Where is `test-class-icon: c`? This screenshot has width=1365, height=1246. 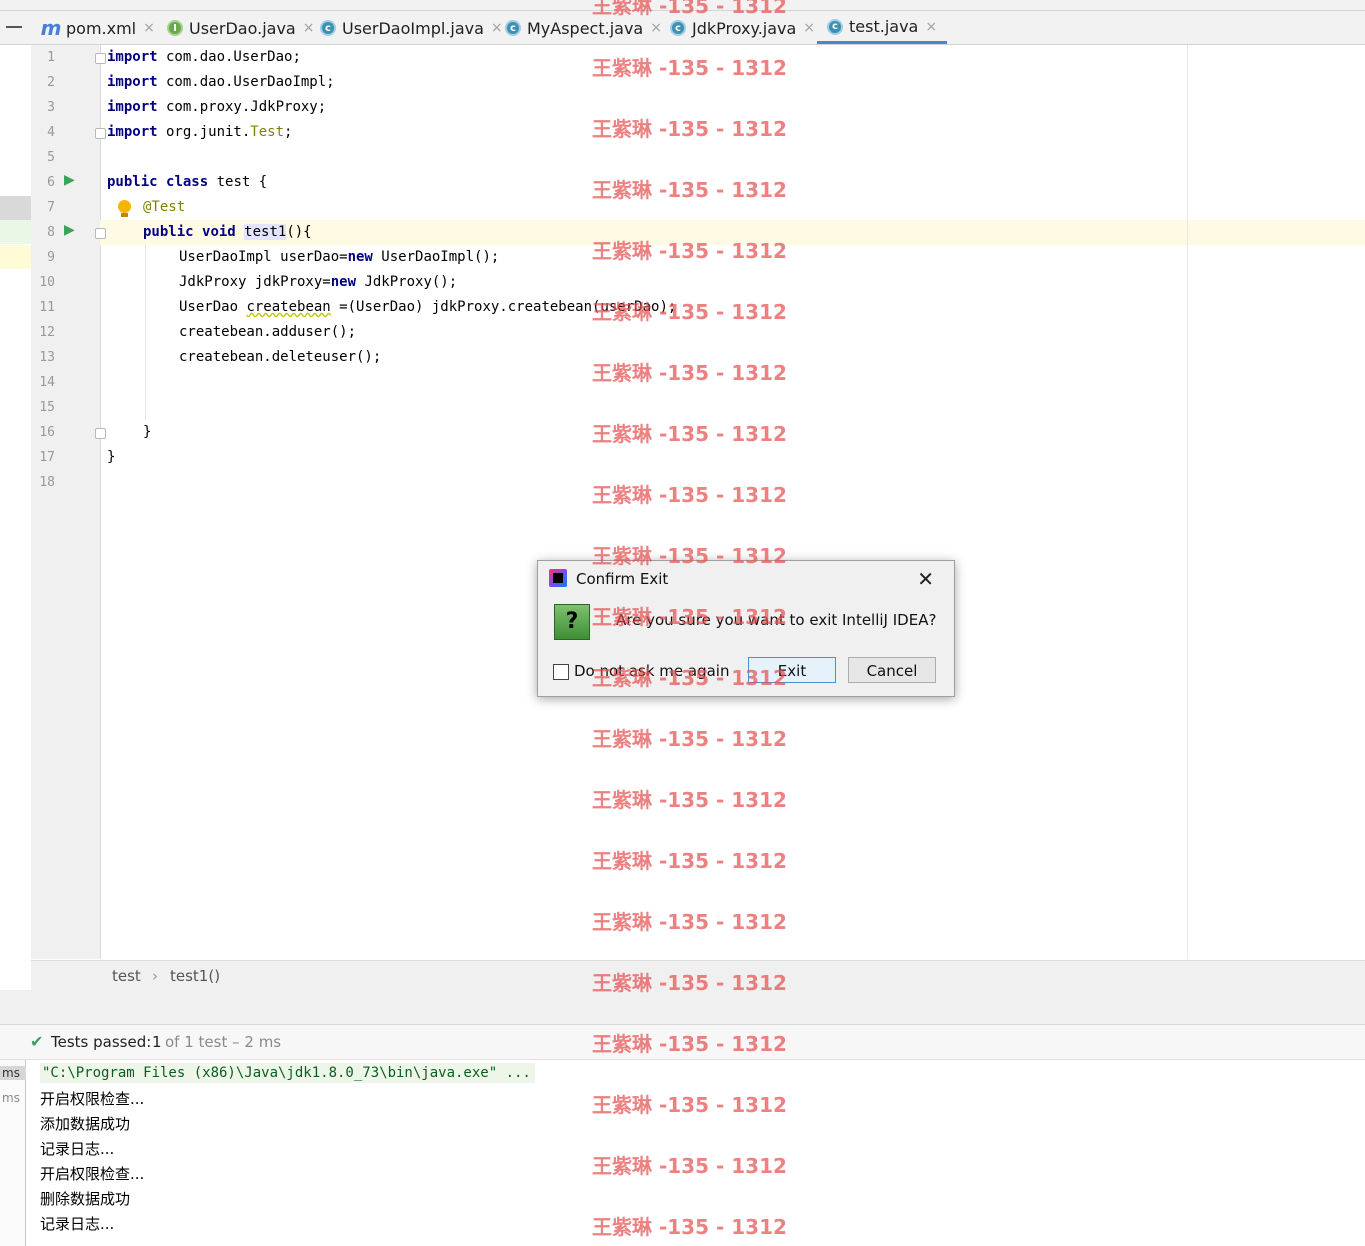
test-class-icon: c is located at coordinates (835, 26).